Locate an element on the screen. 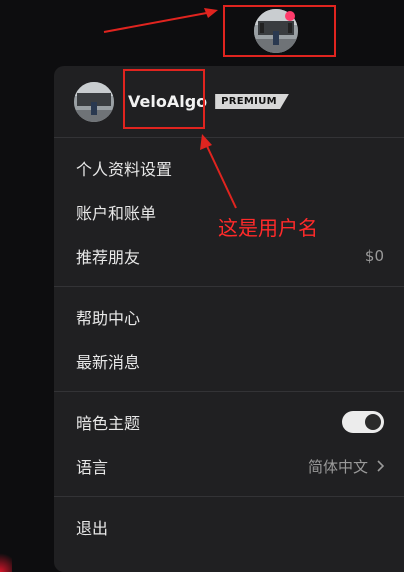 Image resolution: width=404 pixels, height=572 pixels. chevron-right-icon is located at coordinates (380, 466).